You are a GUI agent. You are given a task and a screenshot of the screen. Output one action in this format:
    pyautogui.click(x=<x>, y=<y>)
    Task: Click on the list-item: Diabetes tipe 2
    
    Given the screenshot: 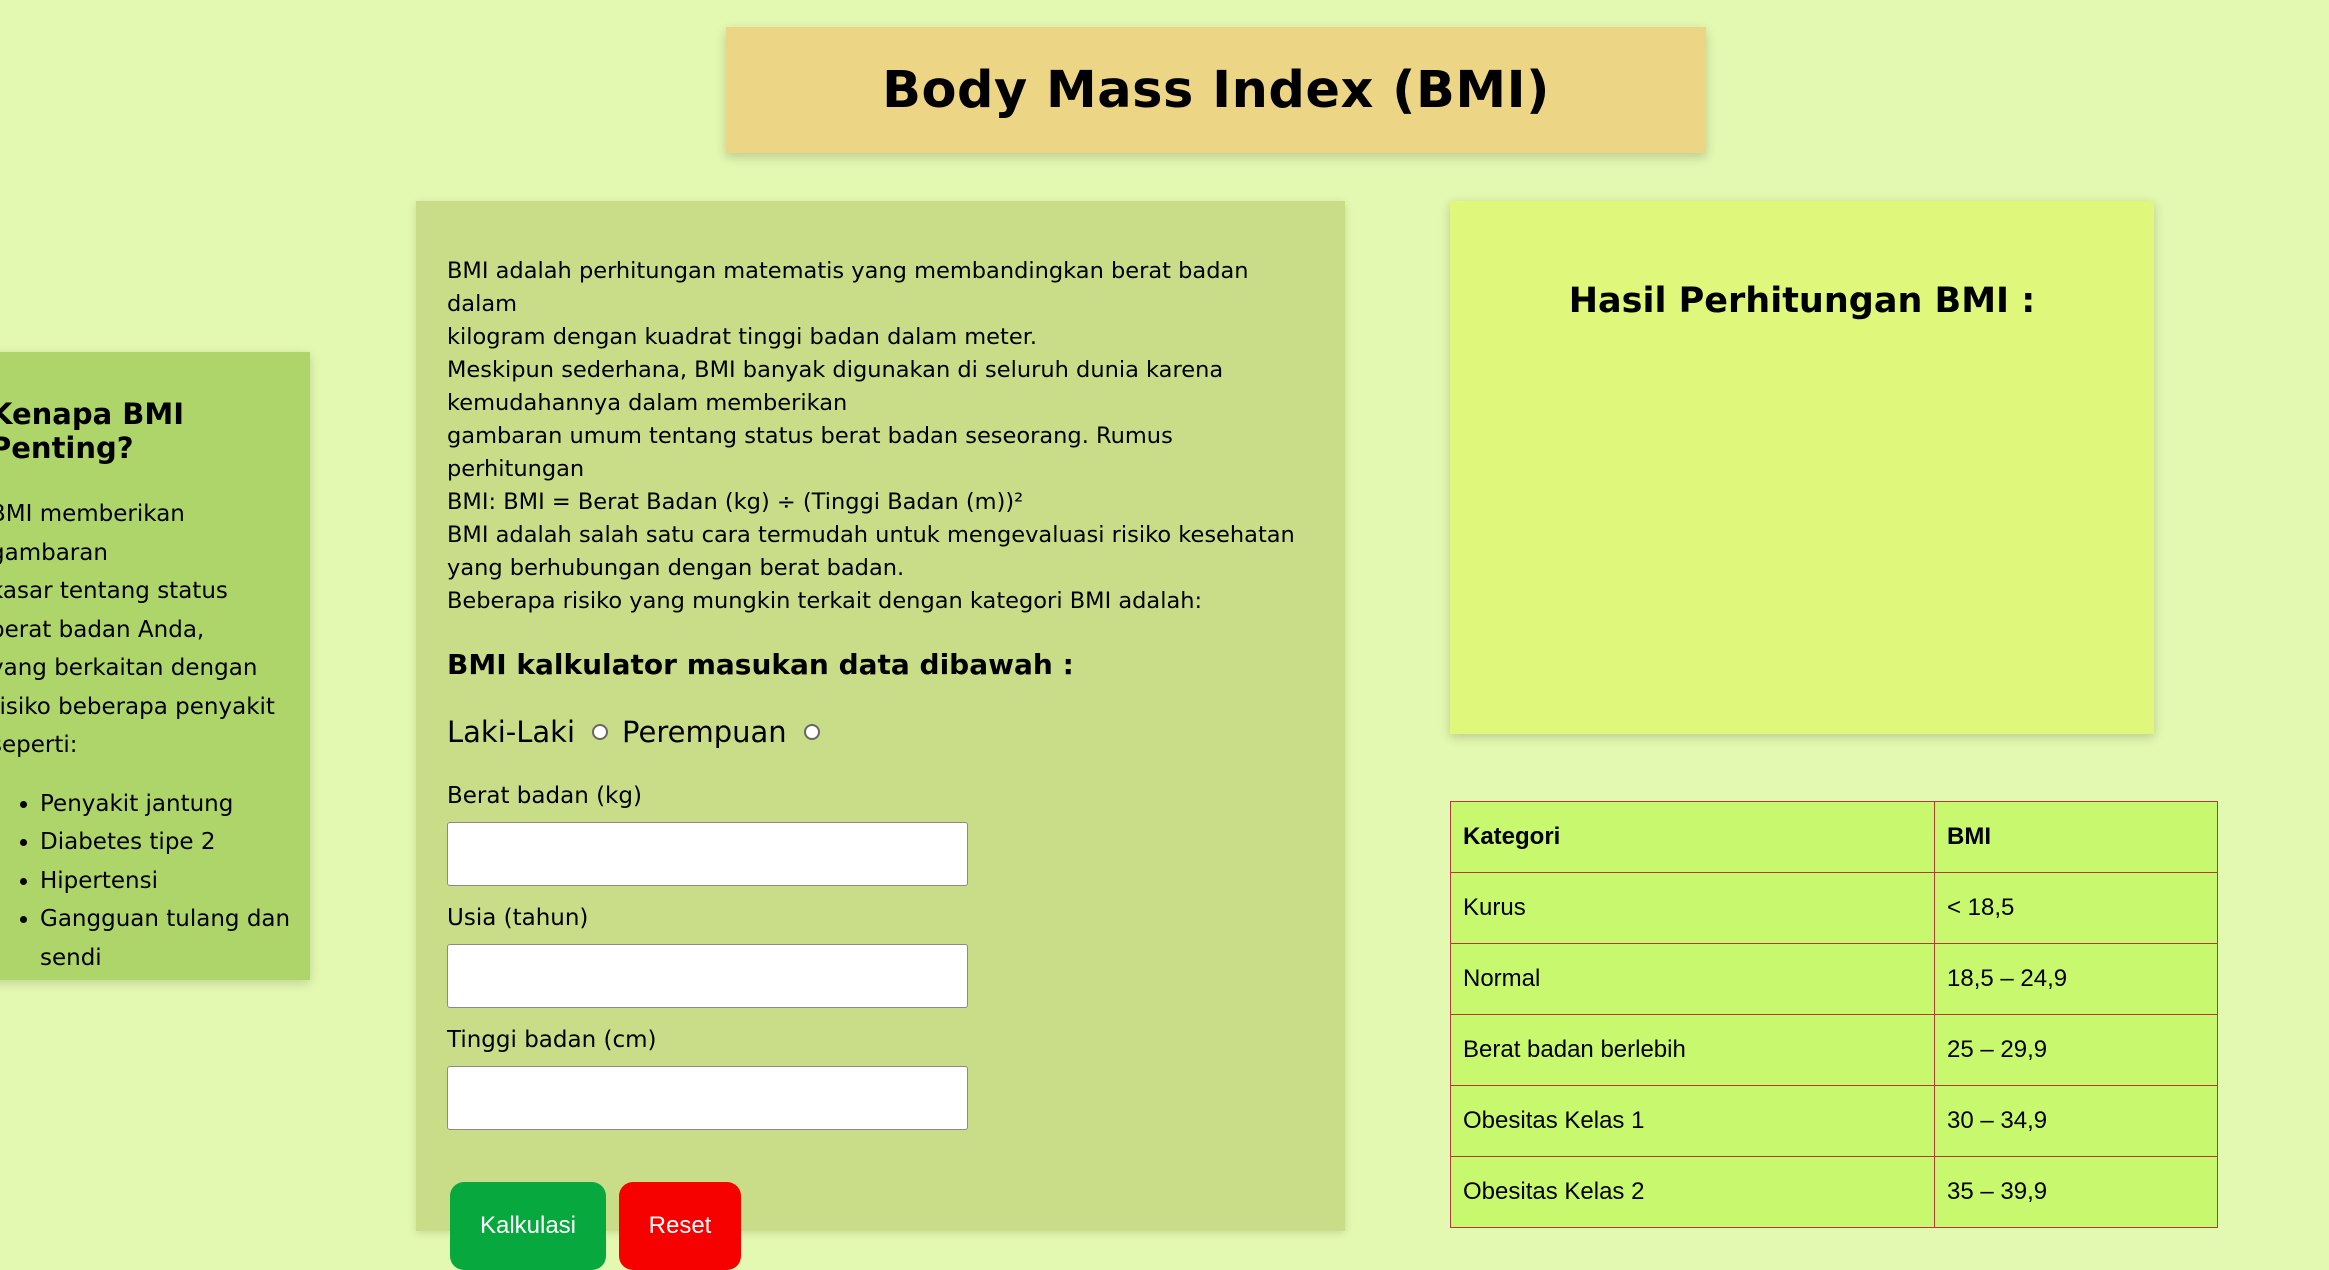 What is the action you would take?
    pyautogui.click(x=168, y=842)
    